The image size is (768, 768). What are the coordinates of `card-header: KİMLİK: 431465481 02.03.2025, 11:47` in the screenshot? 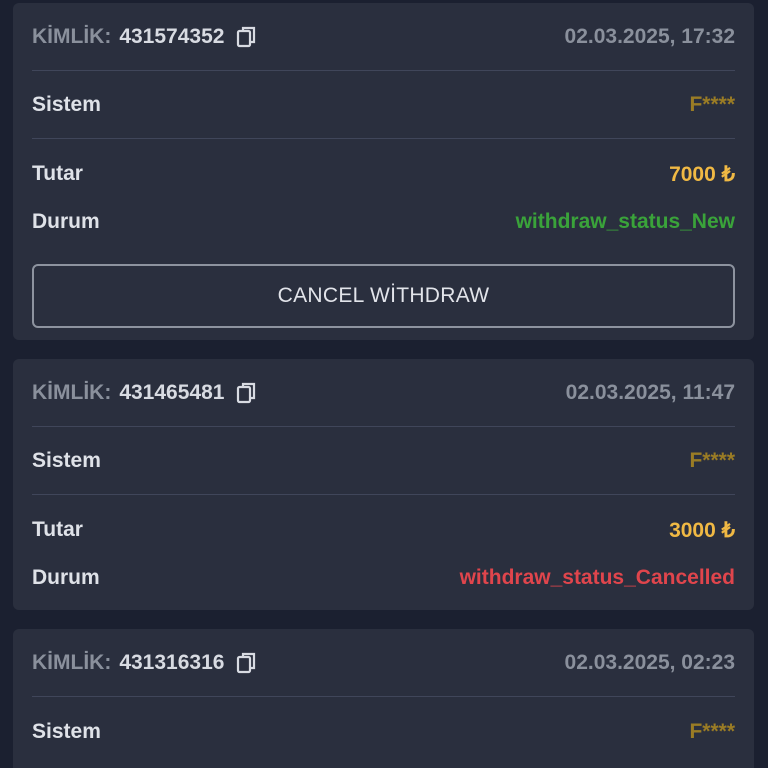 It's located at (383, 393).